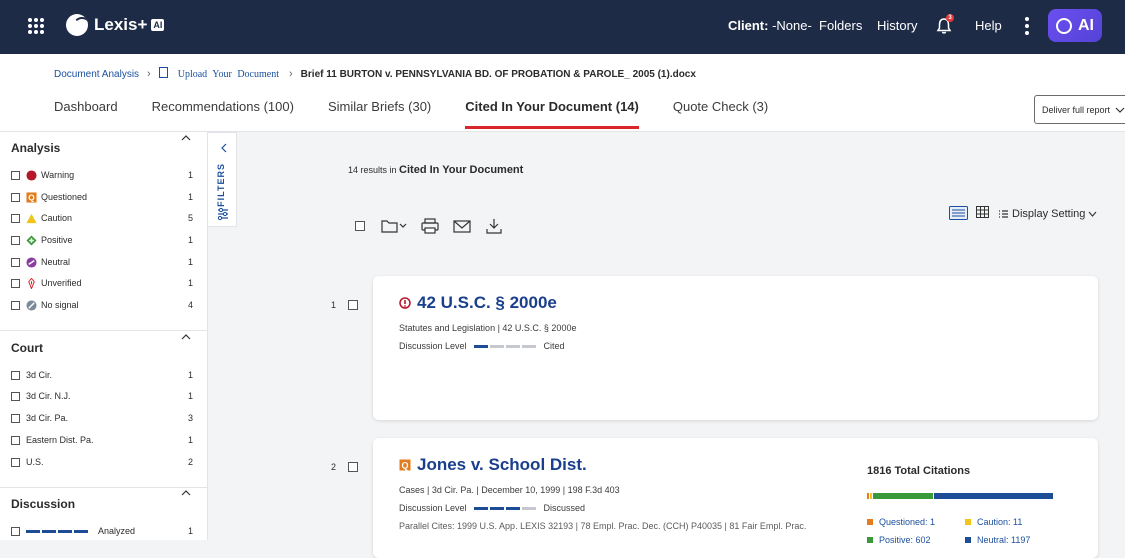 The image size is (1125, 558). I want to click on filter-analysis-caution: Caution 5, so click(102, 218).